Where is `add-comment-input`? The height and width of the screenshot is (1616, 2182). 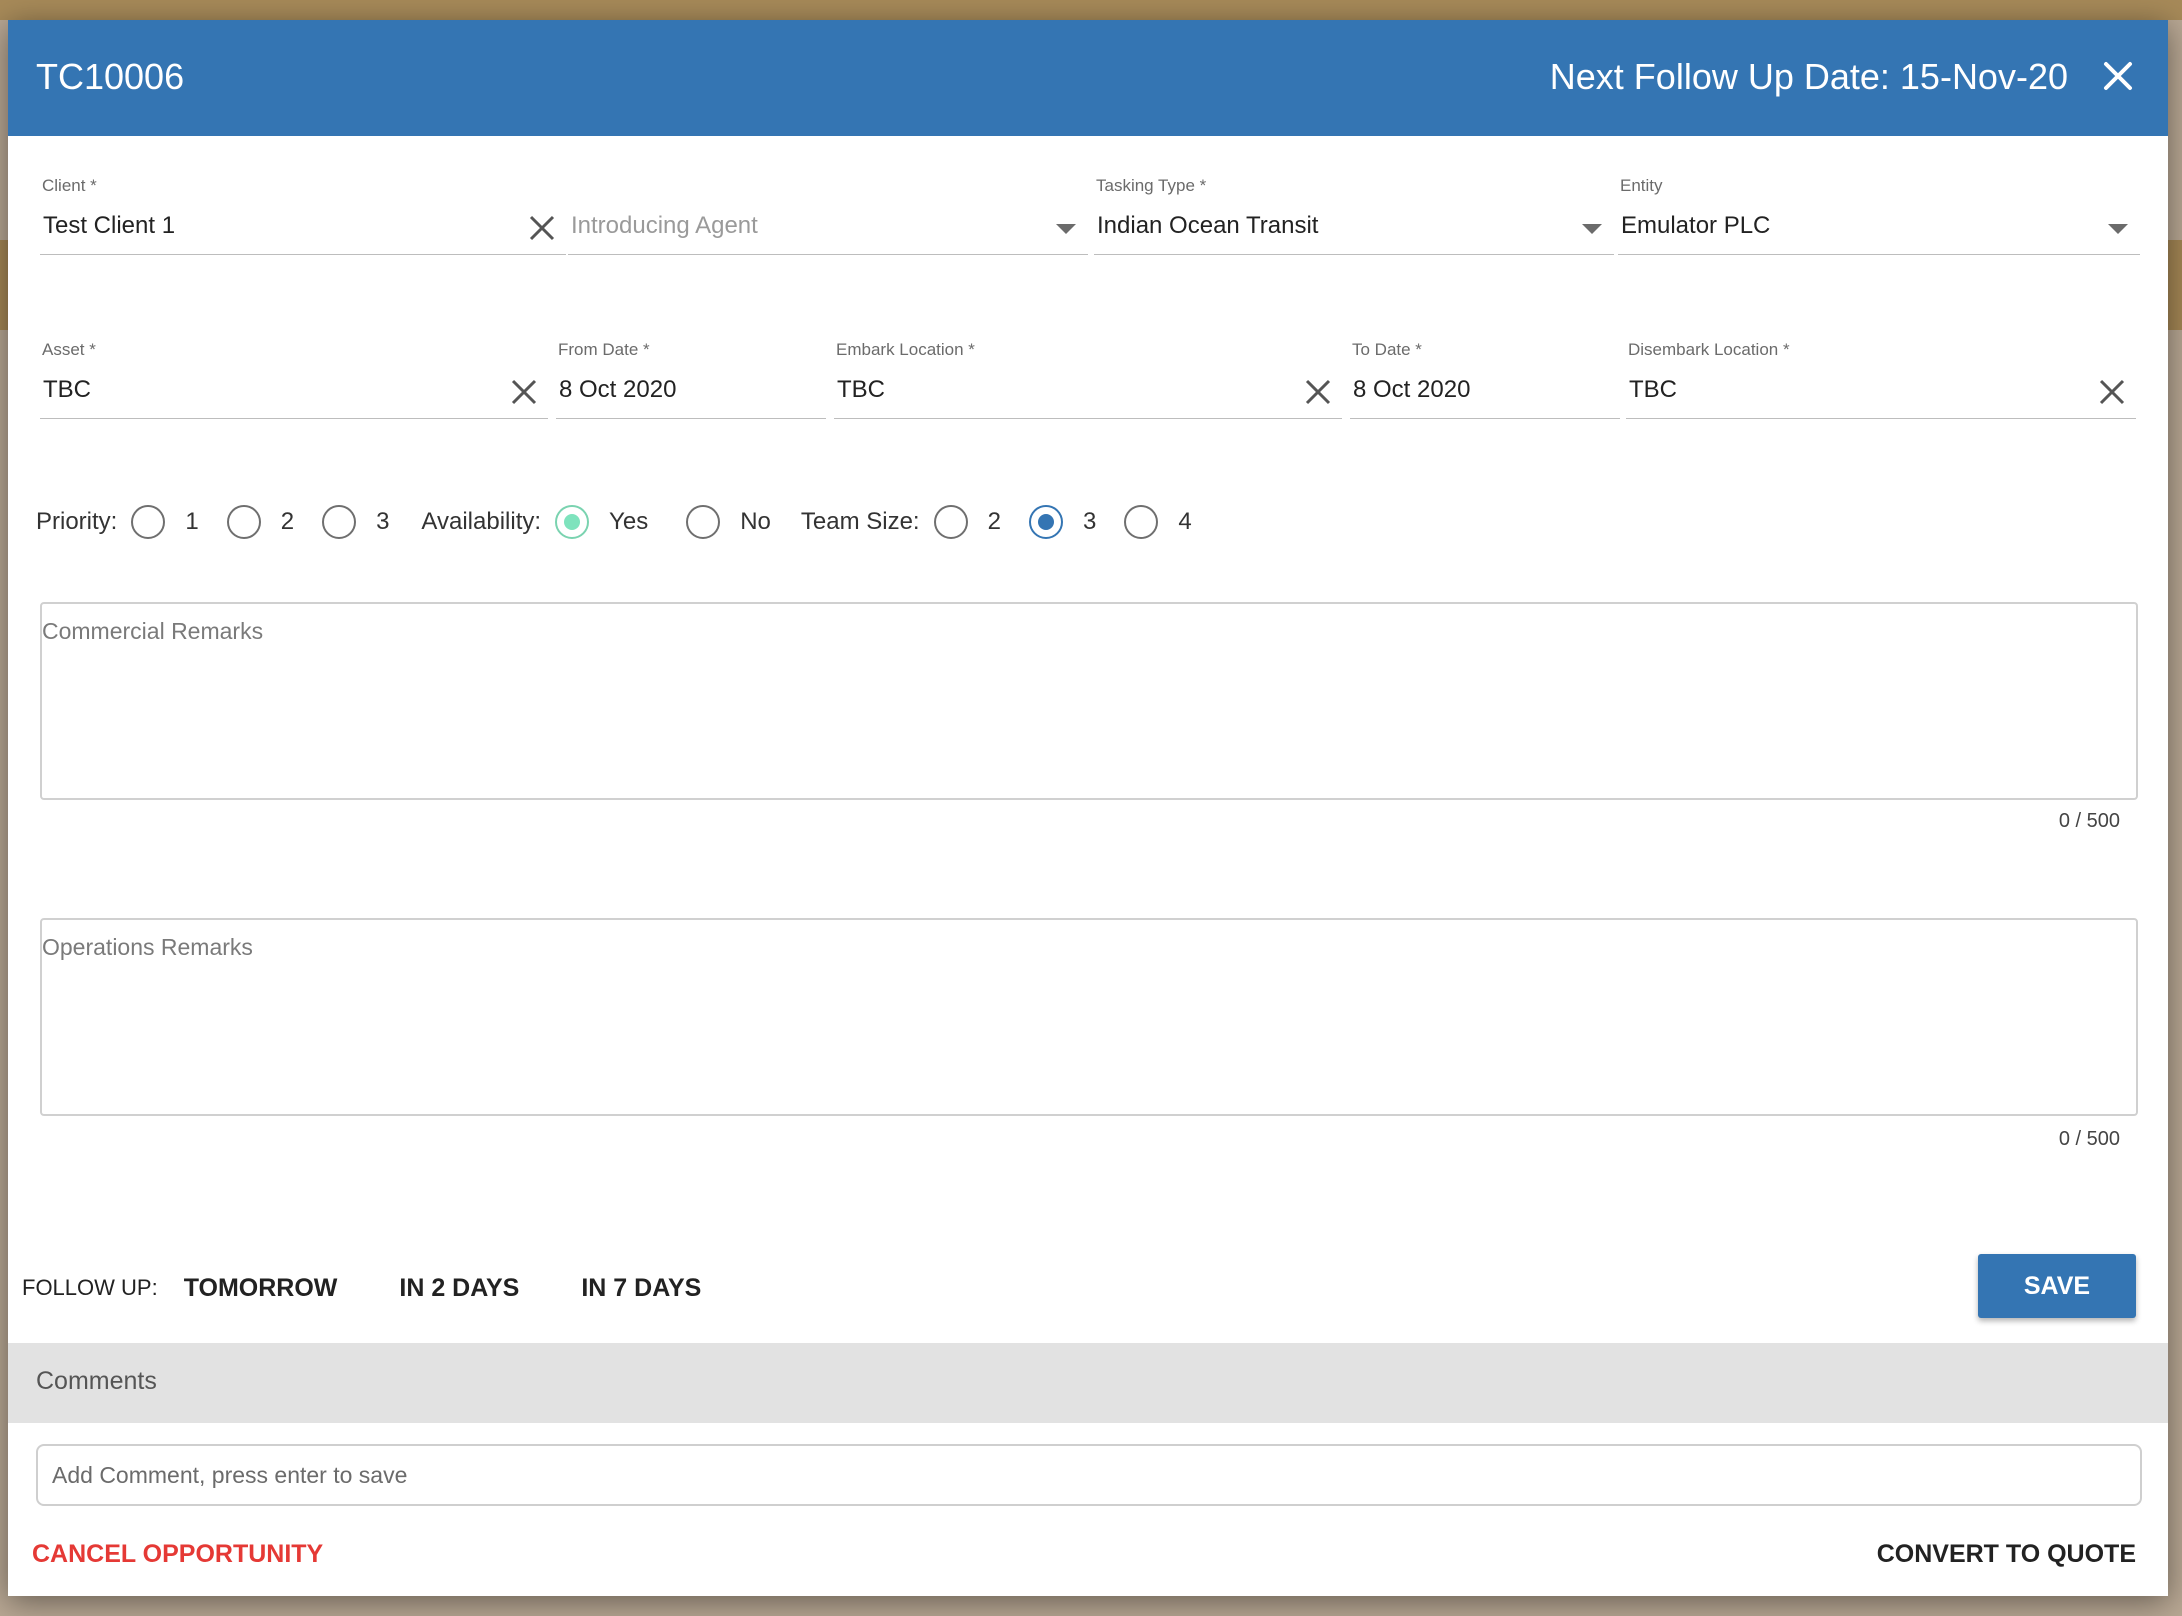
add-comment-input is located at coordinates (1089, 1475).